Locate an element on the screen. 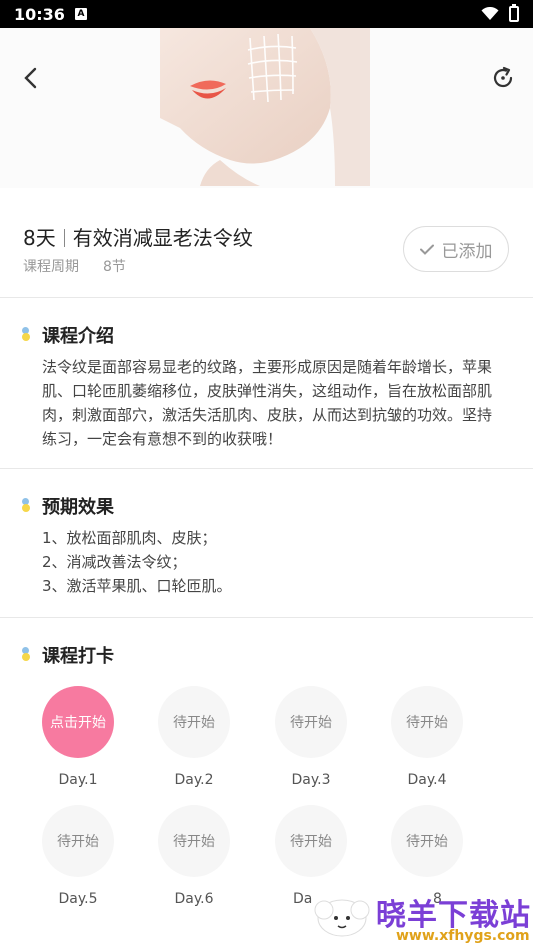 The width and height of the screenshot is (533, 948). effect-item: 2、消减改善法令纹； is located at coordinates (114, 562).